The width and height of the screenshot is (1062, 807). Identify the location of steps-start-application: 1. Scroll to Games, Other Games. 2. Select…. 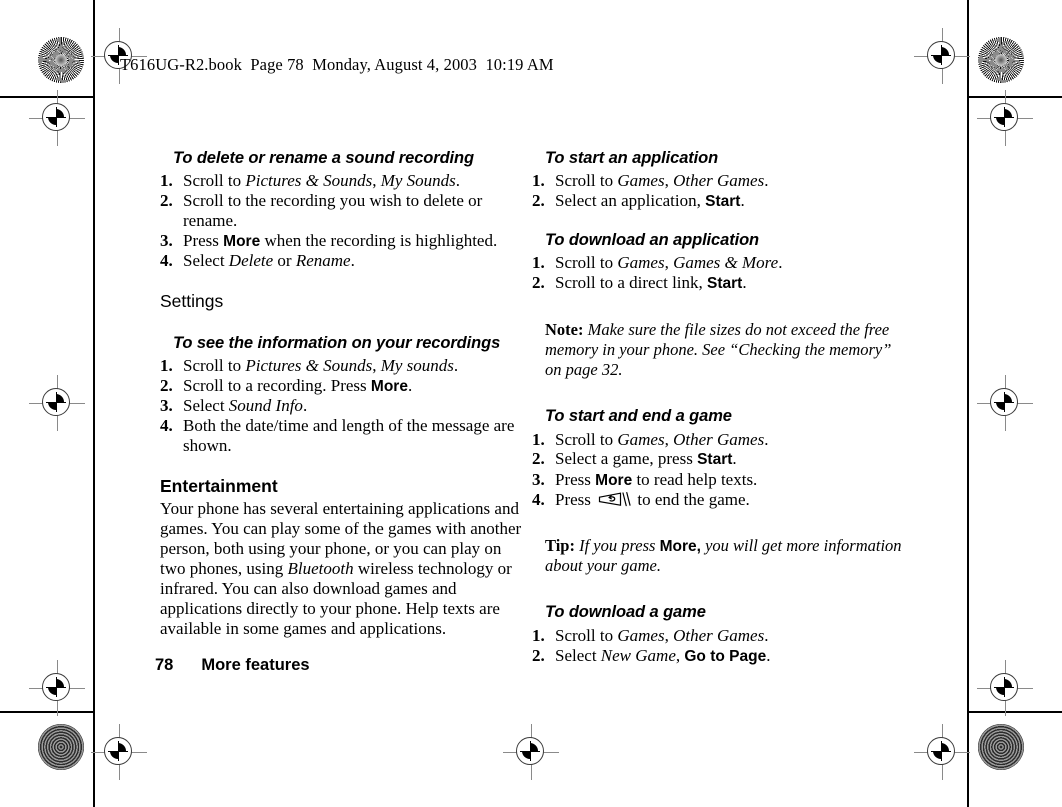
(717, 191).